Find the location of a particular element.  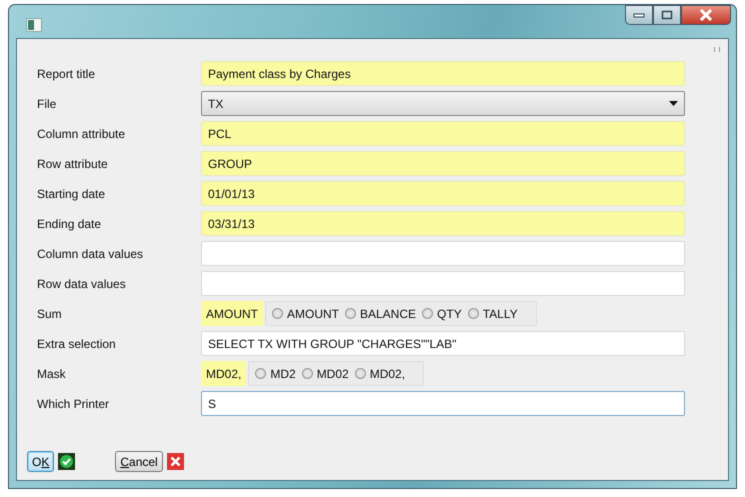

maximize-icon is located at coordinates (667, 15).